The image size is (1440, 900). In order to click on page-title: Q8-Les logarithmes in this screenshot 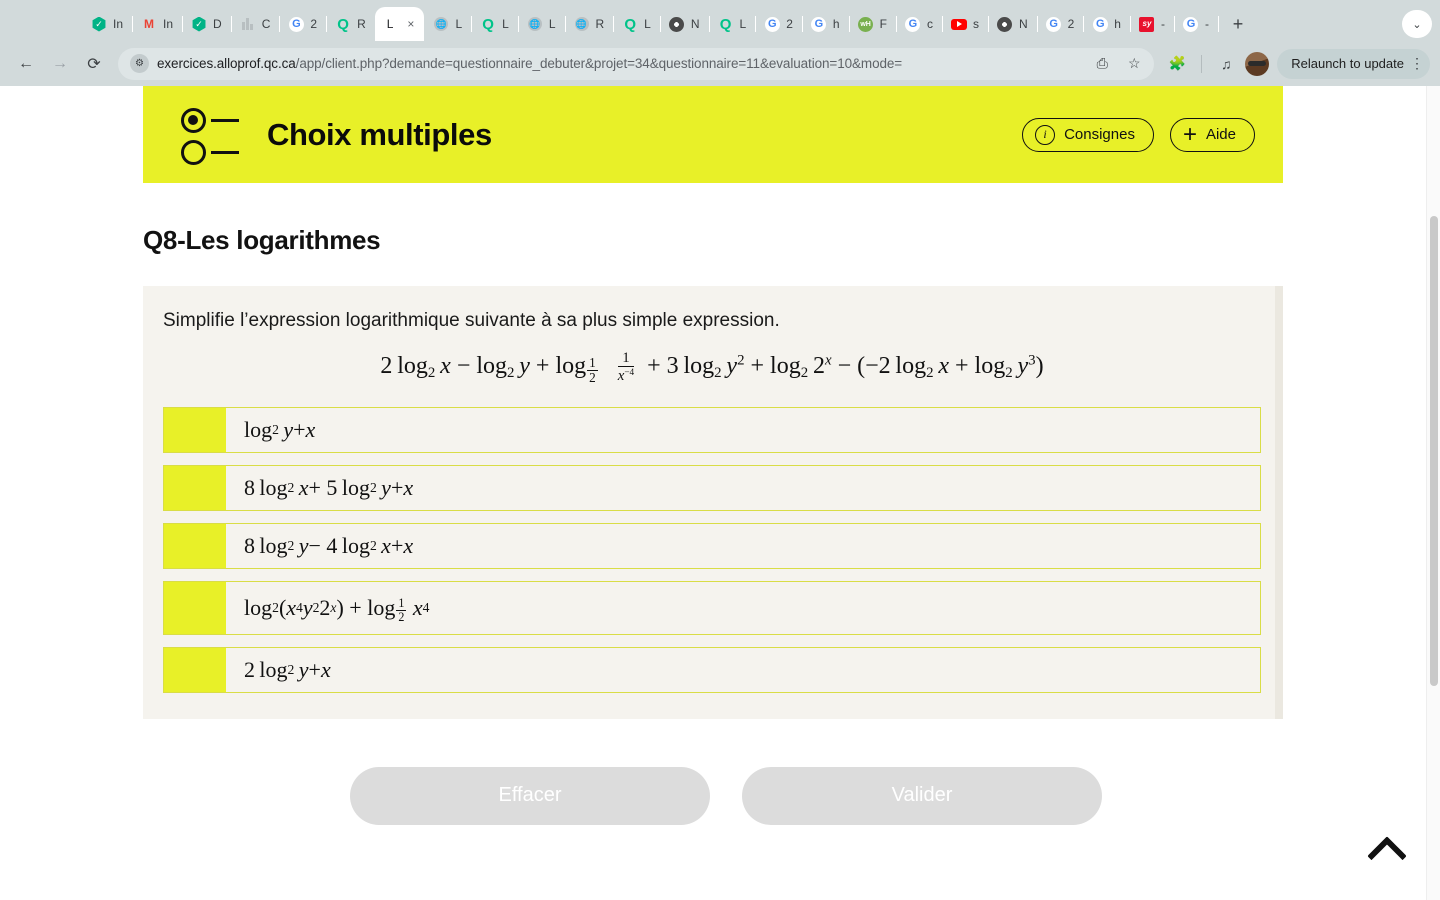, I will do `click(262, 240)`.